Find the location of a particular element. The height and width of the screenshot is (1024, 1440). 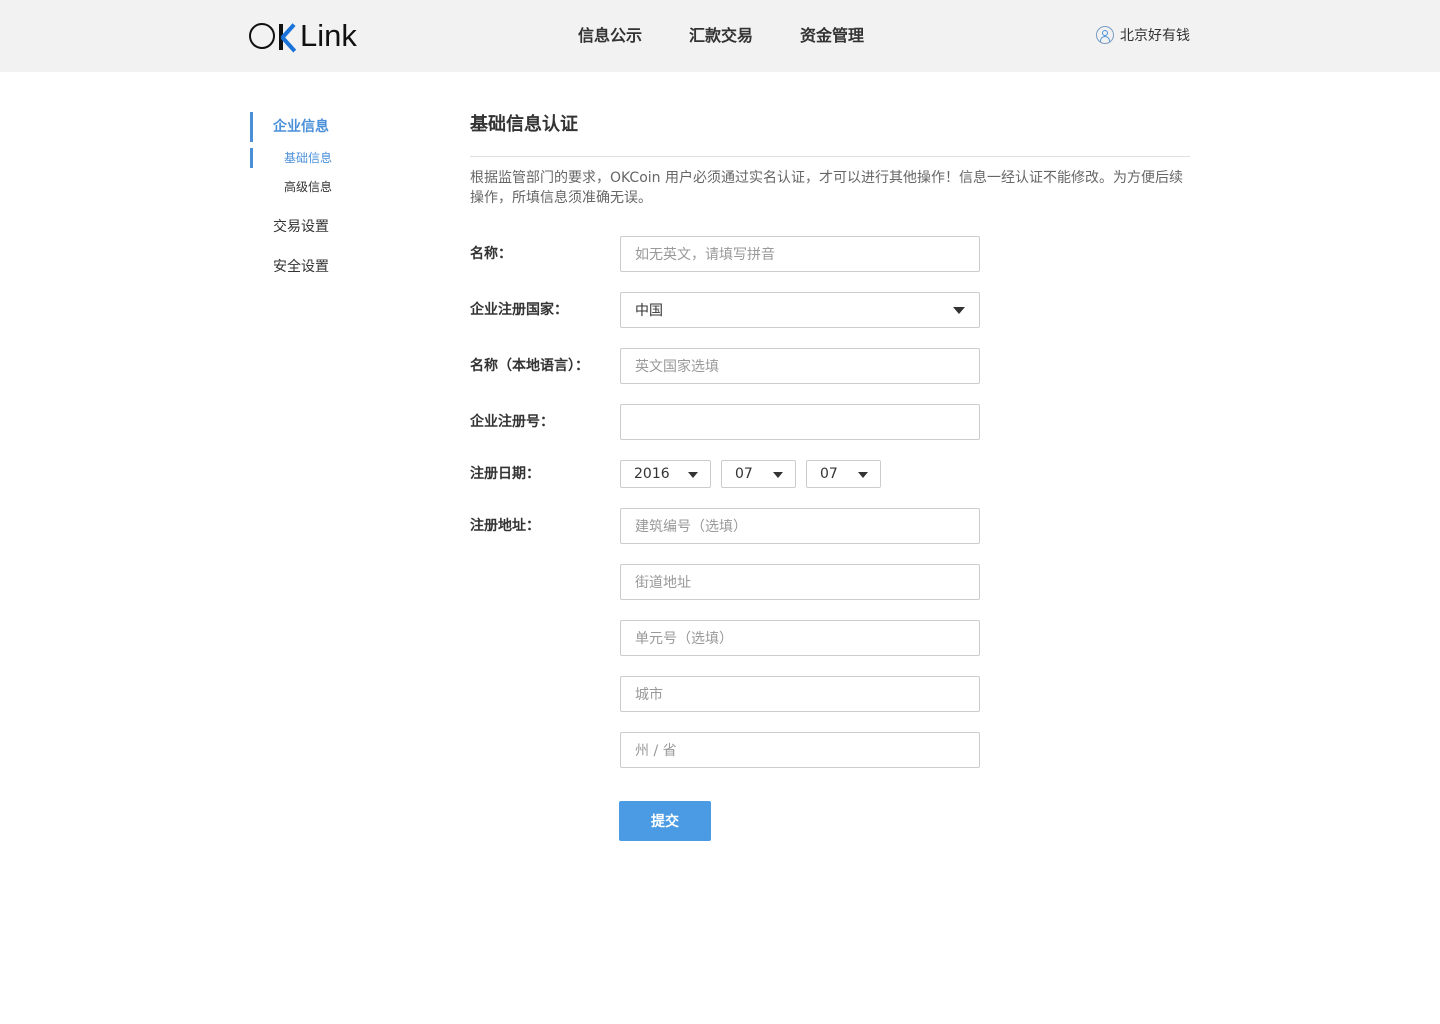

user-menu: 北京好有钱 is located at coordinates (1143, 35).